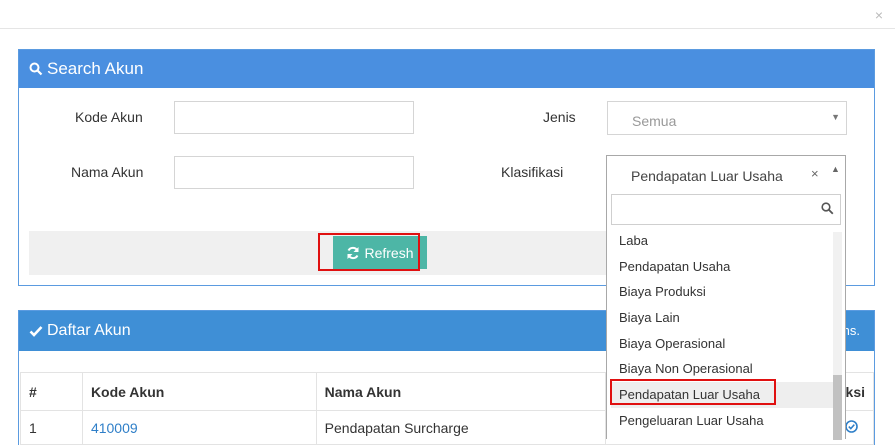 The width and height of the screenshot is (895, 445). Describe the element at coordinates (95, 68) in the screenshot. I see `search-panel-title: Search Akun` at that location.